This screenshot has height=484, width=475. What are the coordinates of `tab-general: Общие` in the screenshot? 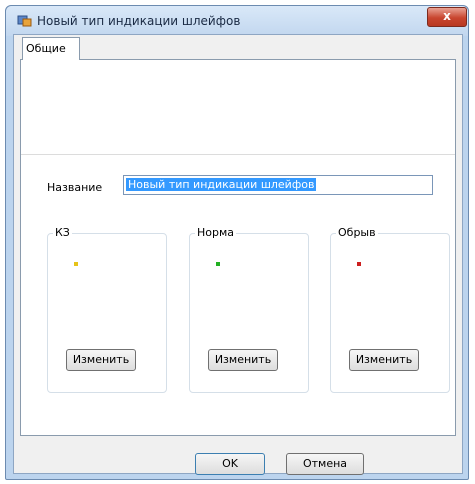 It's located at (51, 48).